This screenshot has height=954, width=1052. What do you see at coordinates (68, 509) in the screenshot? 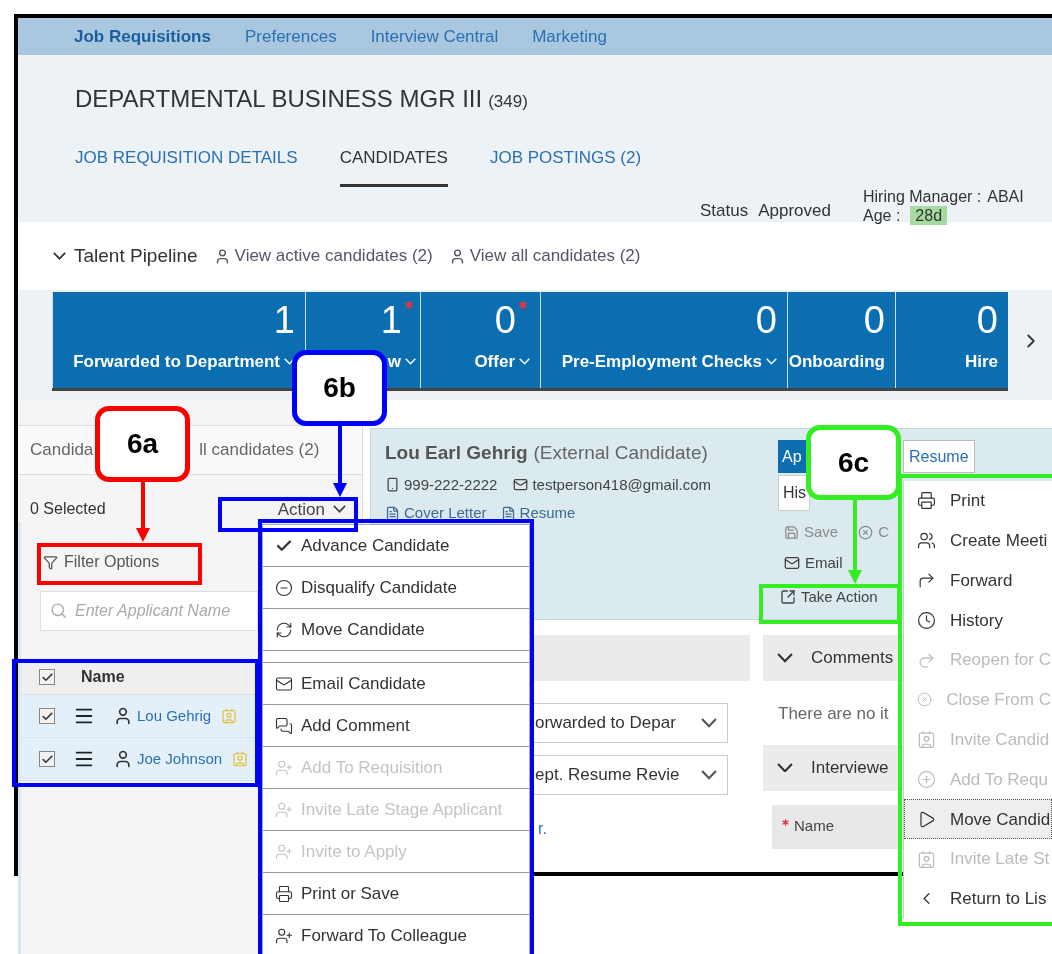
I see `selected-count: 0 Selected` at bounding box center [68, 509].